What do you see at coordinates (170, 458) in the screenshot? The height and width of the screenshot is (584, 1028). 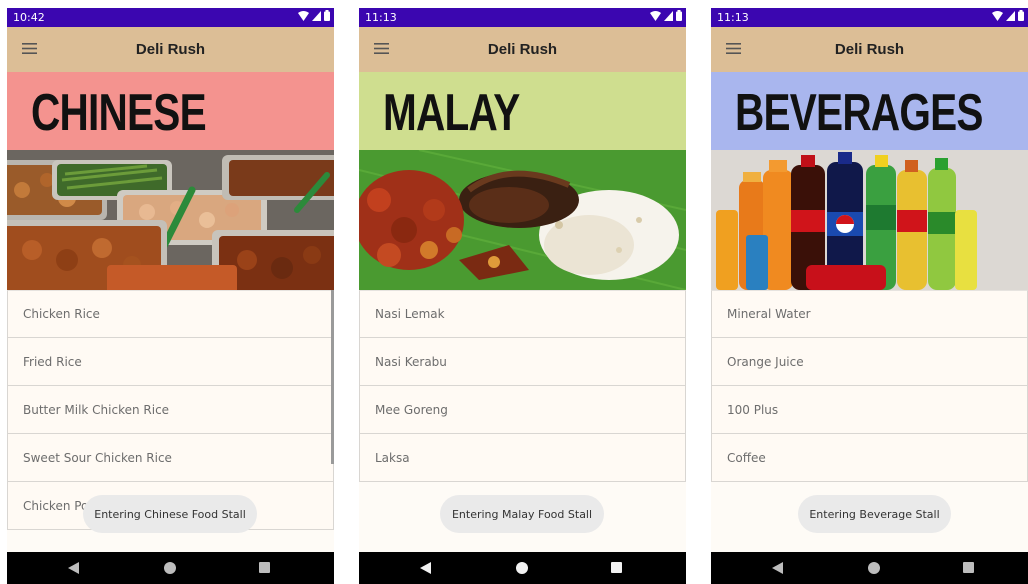 I see `menu-item-sweet-sour-chicken-rice: Sweet Sour Chicken Rice` at bounding box center [170, 458].